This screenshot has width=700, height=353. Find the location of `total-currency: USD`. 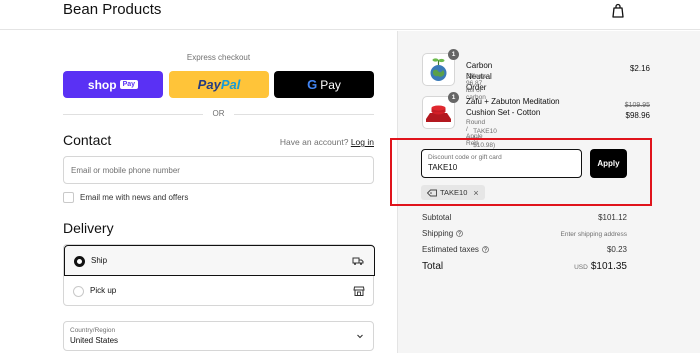

total-currency: USD is located at coordinates (581, 267).